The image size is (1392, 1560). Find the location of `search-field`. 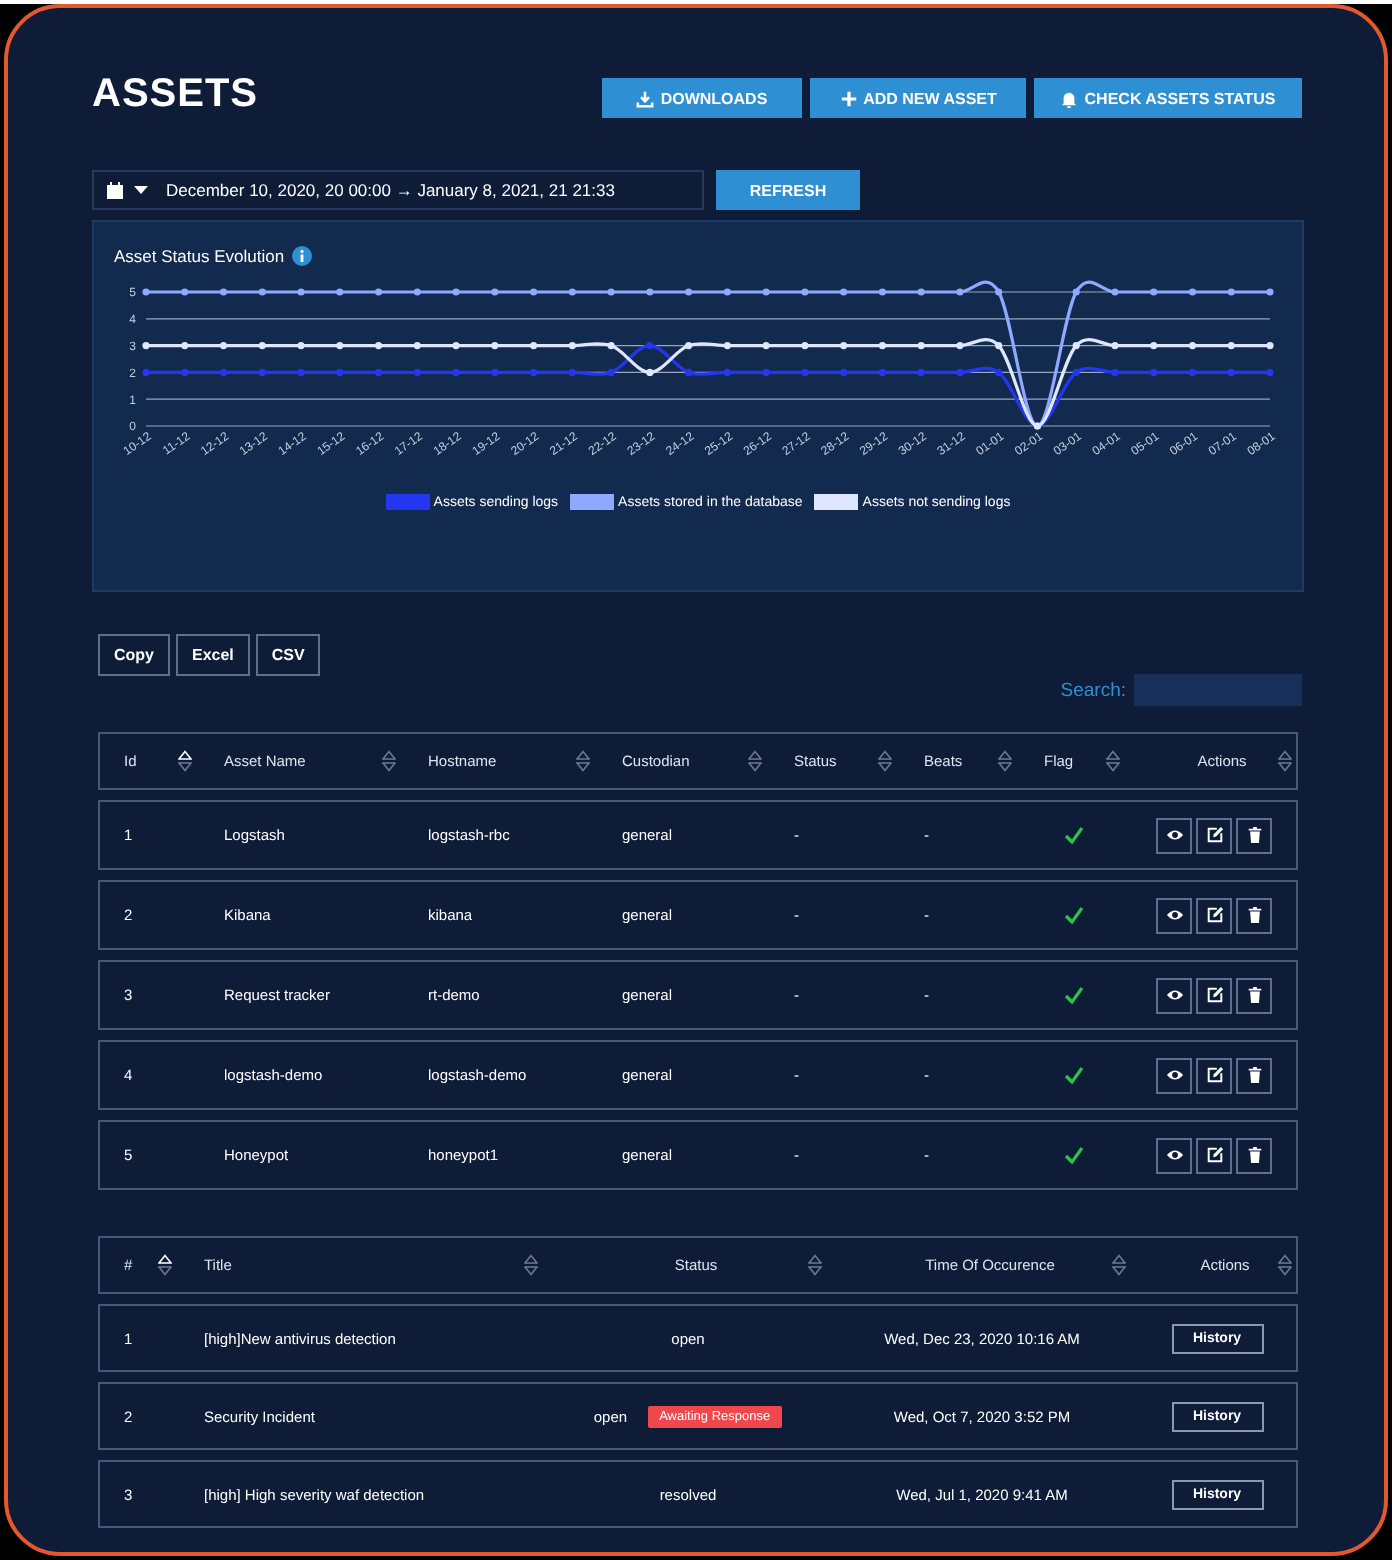

search-field is located at coordinates (1218, 690).